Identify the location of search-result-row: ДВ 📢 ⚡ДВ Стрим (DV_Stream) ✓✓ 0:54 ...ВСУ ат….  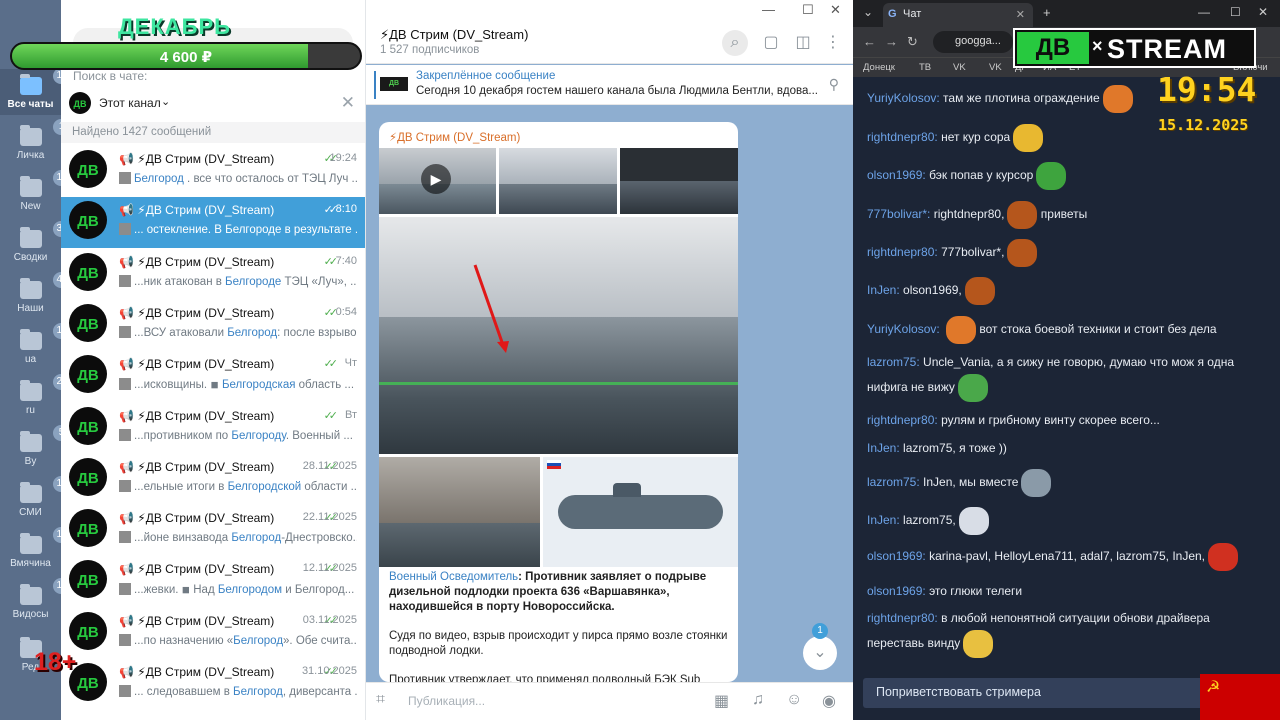
(213, 325).